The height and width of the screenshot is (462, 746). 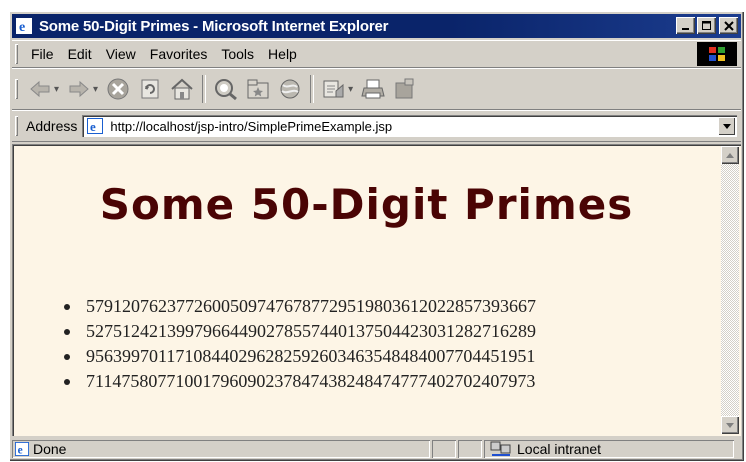 I want to click on home-button, so click(x=182, y=89).